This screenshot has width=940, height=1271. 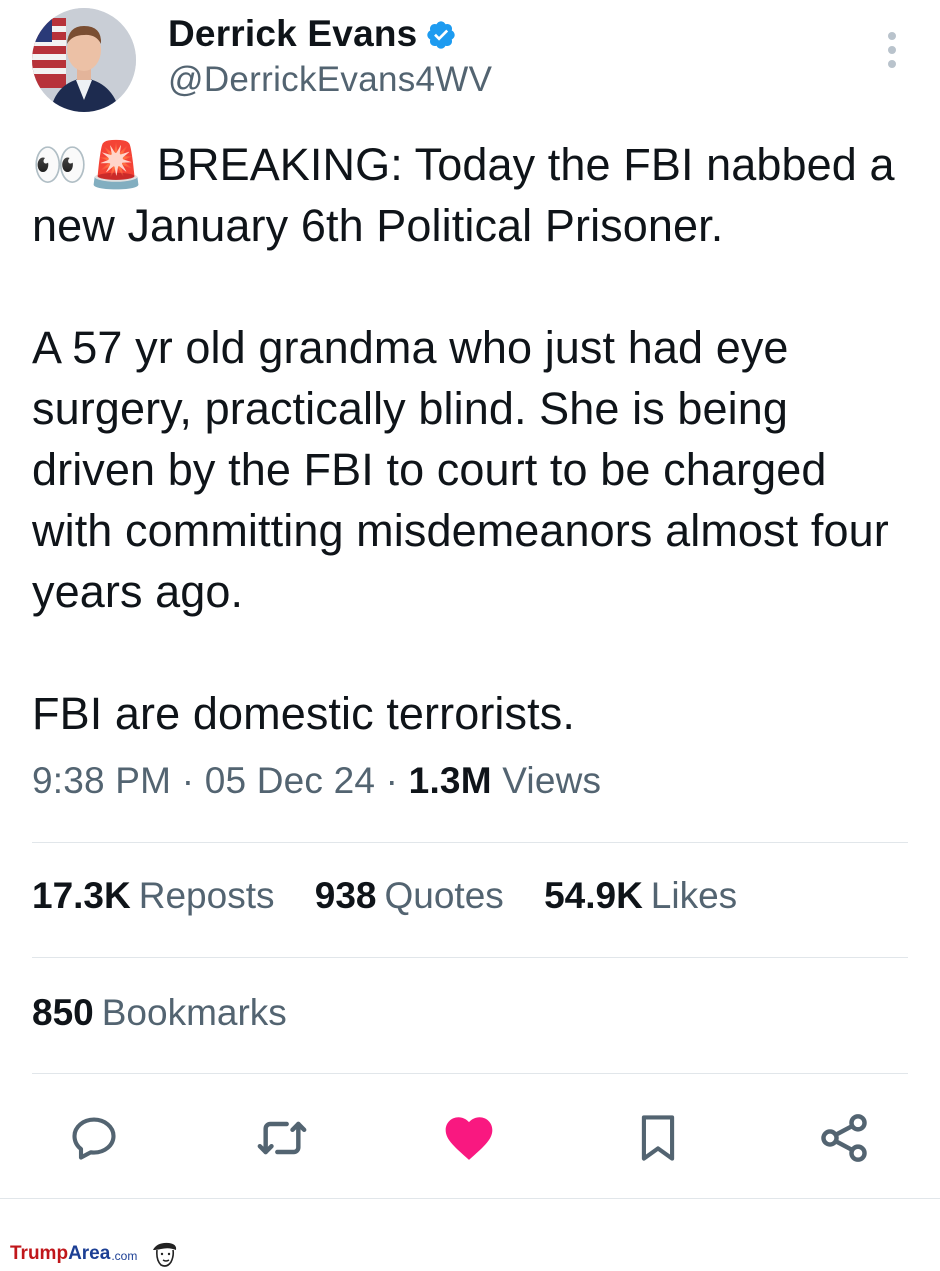 I want to click on reposts-stat: 17.3K Reposts, so click(x=153, y=896).